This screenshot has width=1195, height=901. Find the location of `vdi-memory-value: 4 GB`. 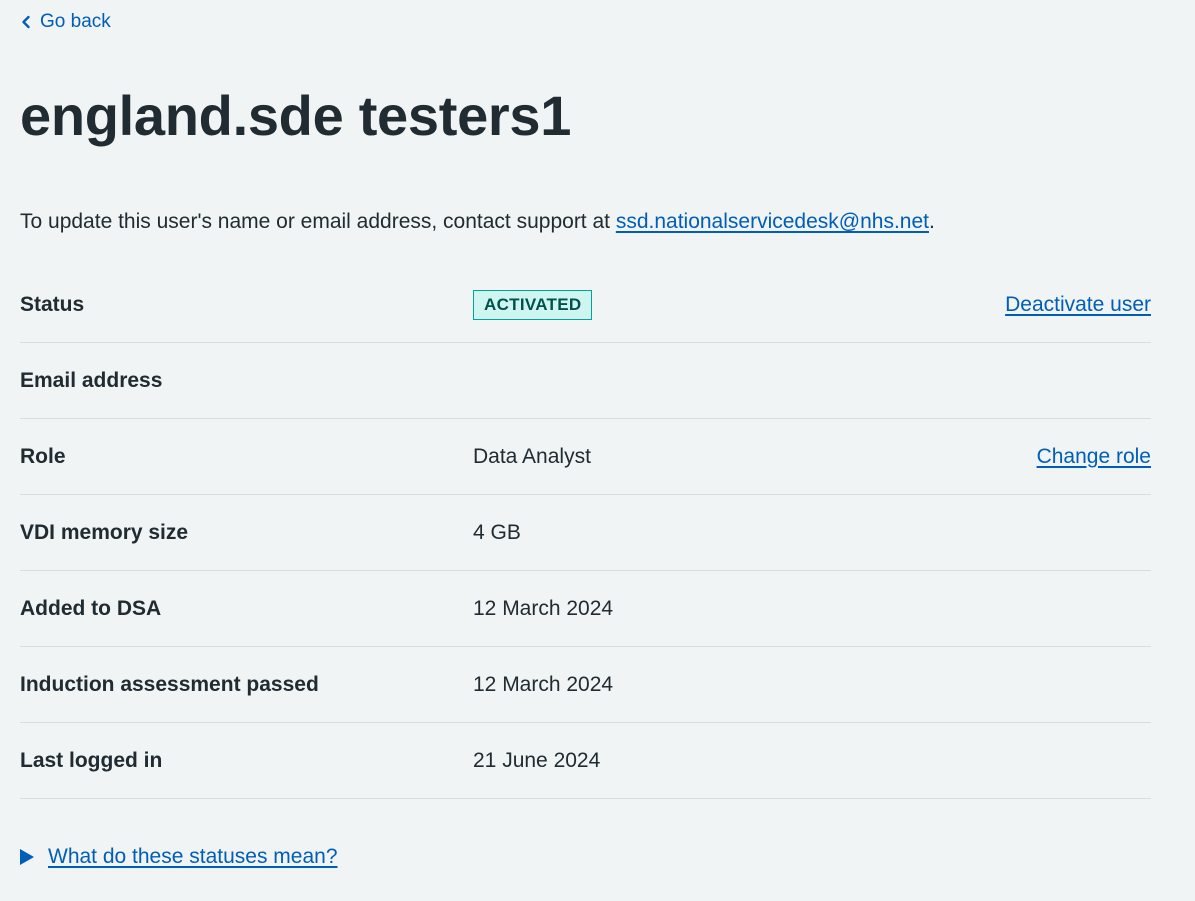

vdi-memory-value: 4 GB is located at coordinates (497, 532).